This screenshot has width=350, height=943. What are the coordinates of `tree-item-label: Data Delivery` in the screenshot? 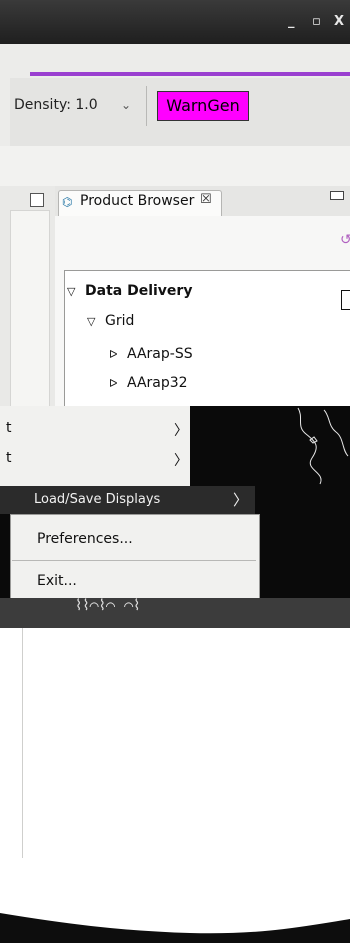 It's located at (139, 291).